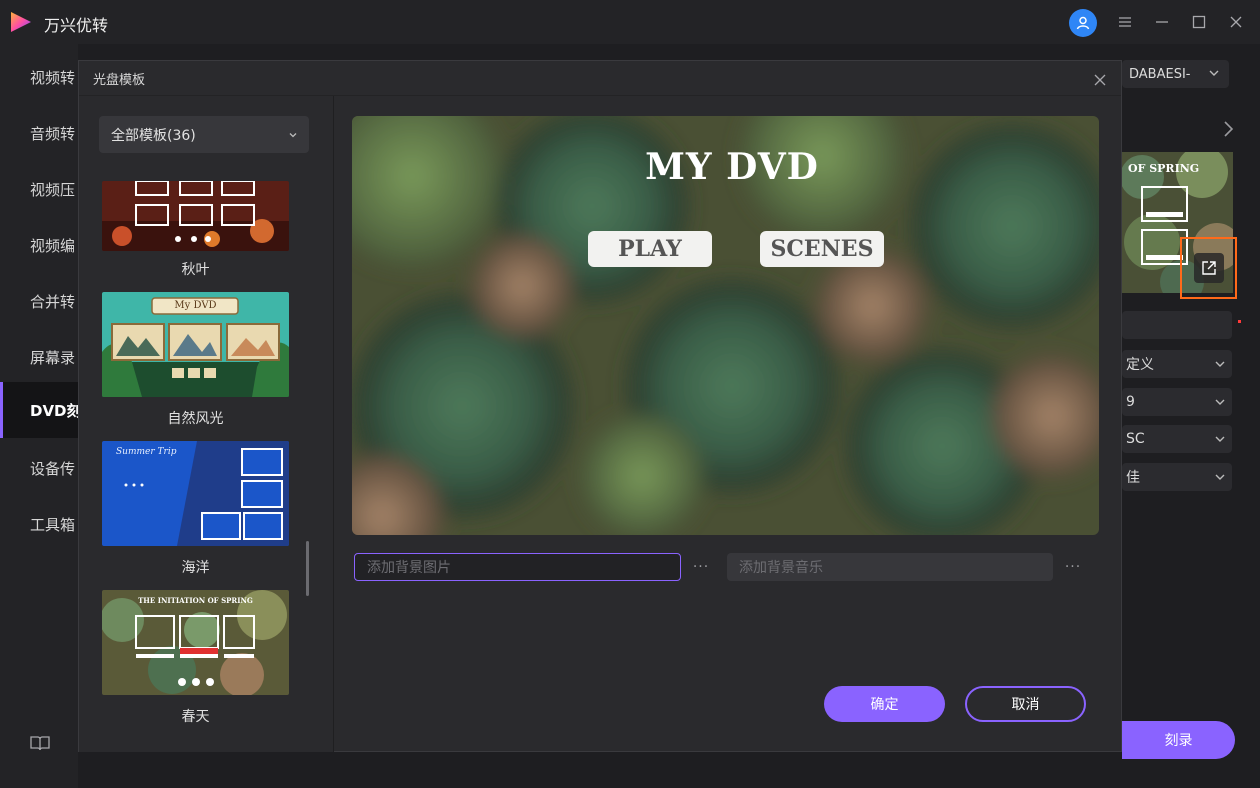  I want to click on sidebar-item-screen-record: 屏幕录, so click(39, 357).